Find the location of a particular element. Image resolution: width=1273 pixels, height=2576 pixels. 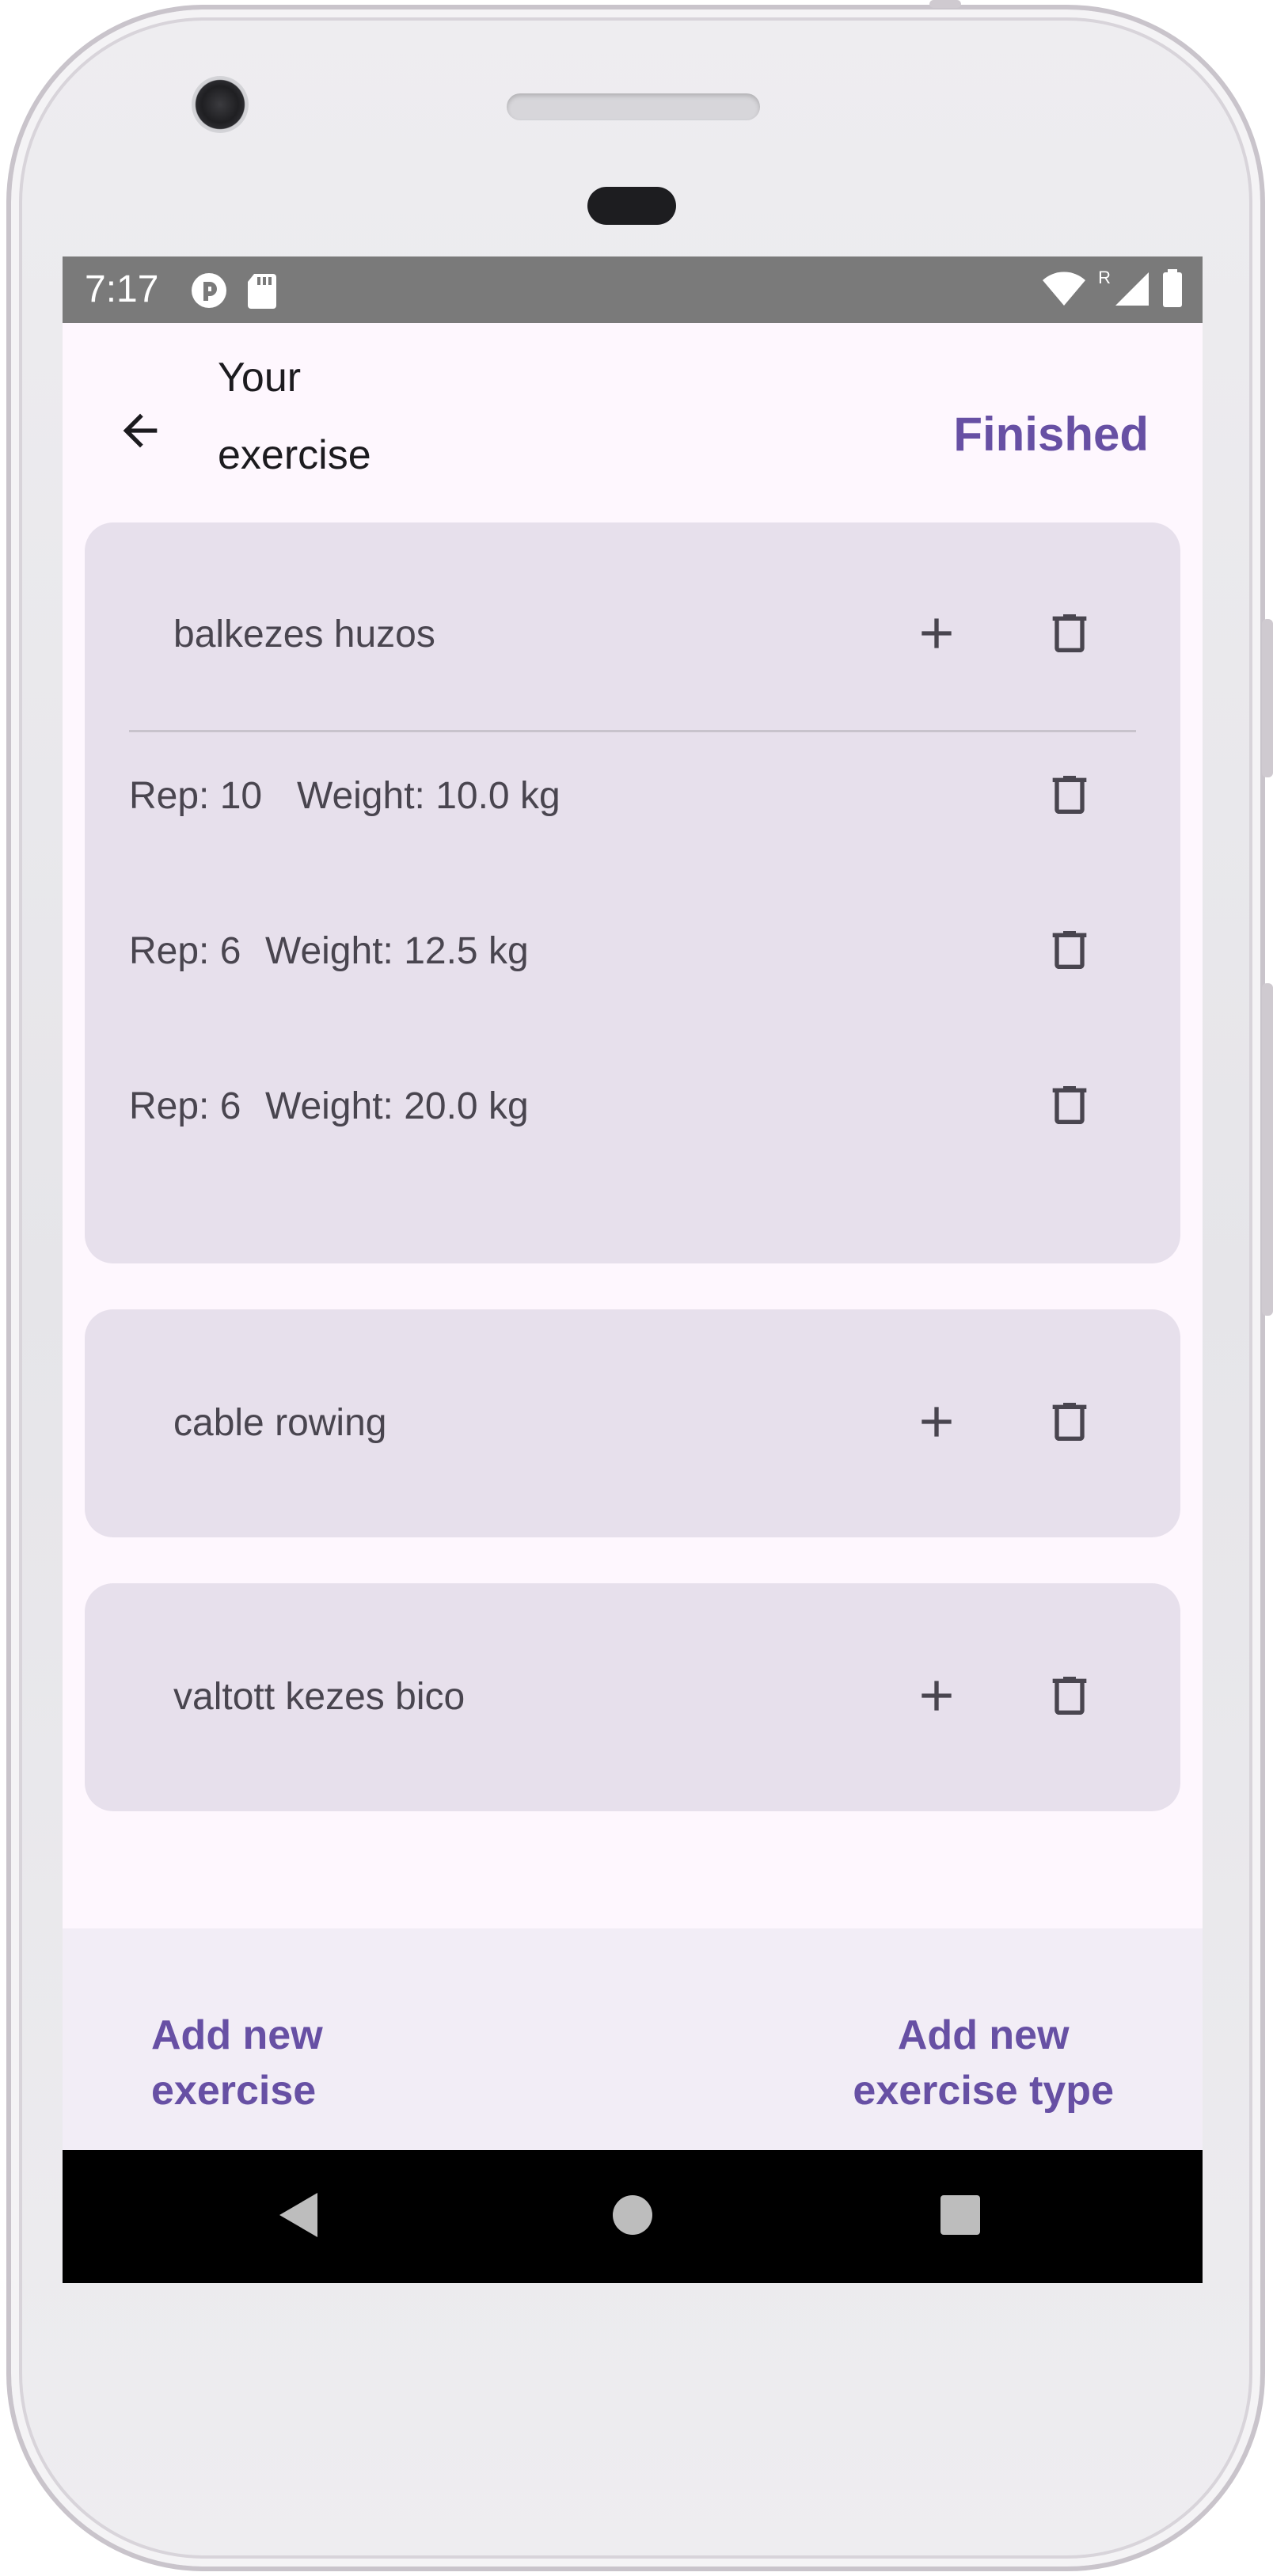

exercise-card: valtott kezes bico is located at coordinates (632, 1697).